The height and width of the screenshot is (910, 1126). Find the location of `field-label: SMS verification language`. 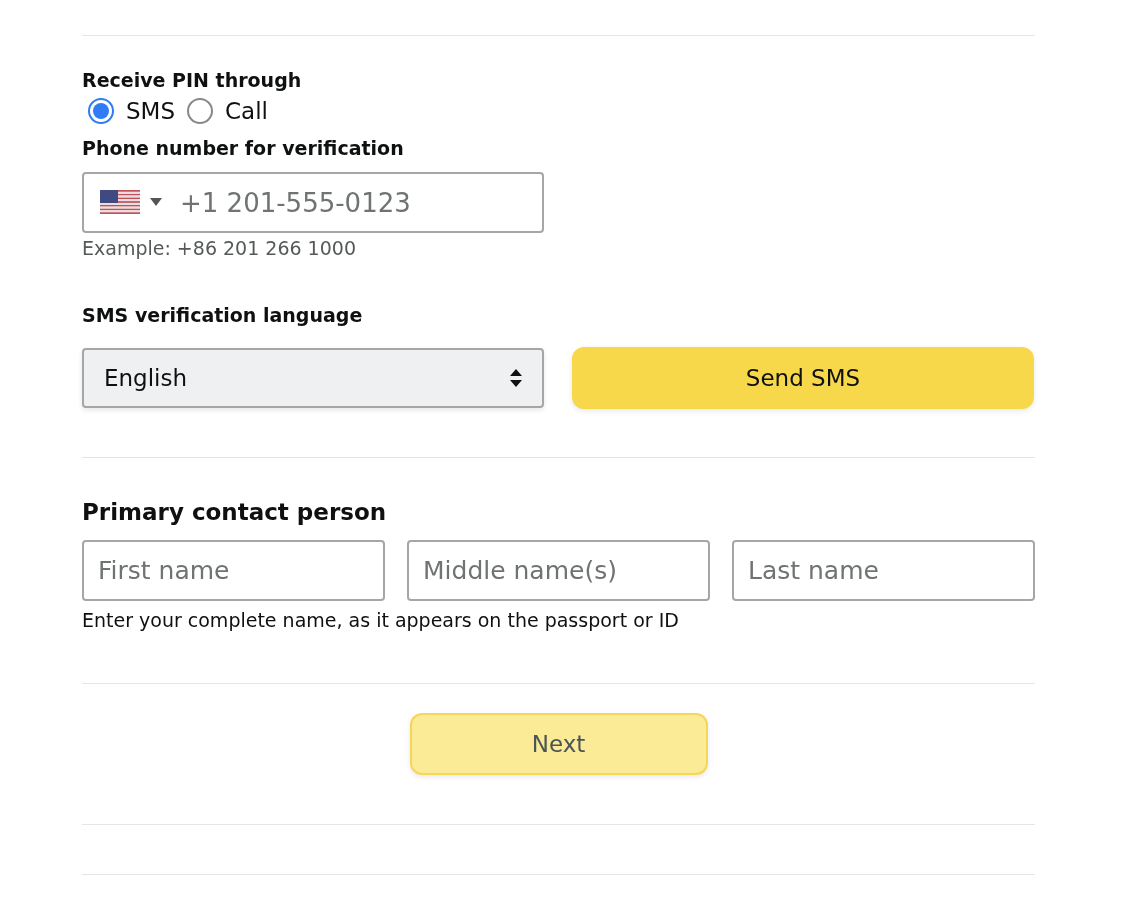

field-label: SMS verification language is located at coordinates (223, 315).